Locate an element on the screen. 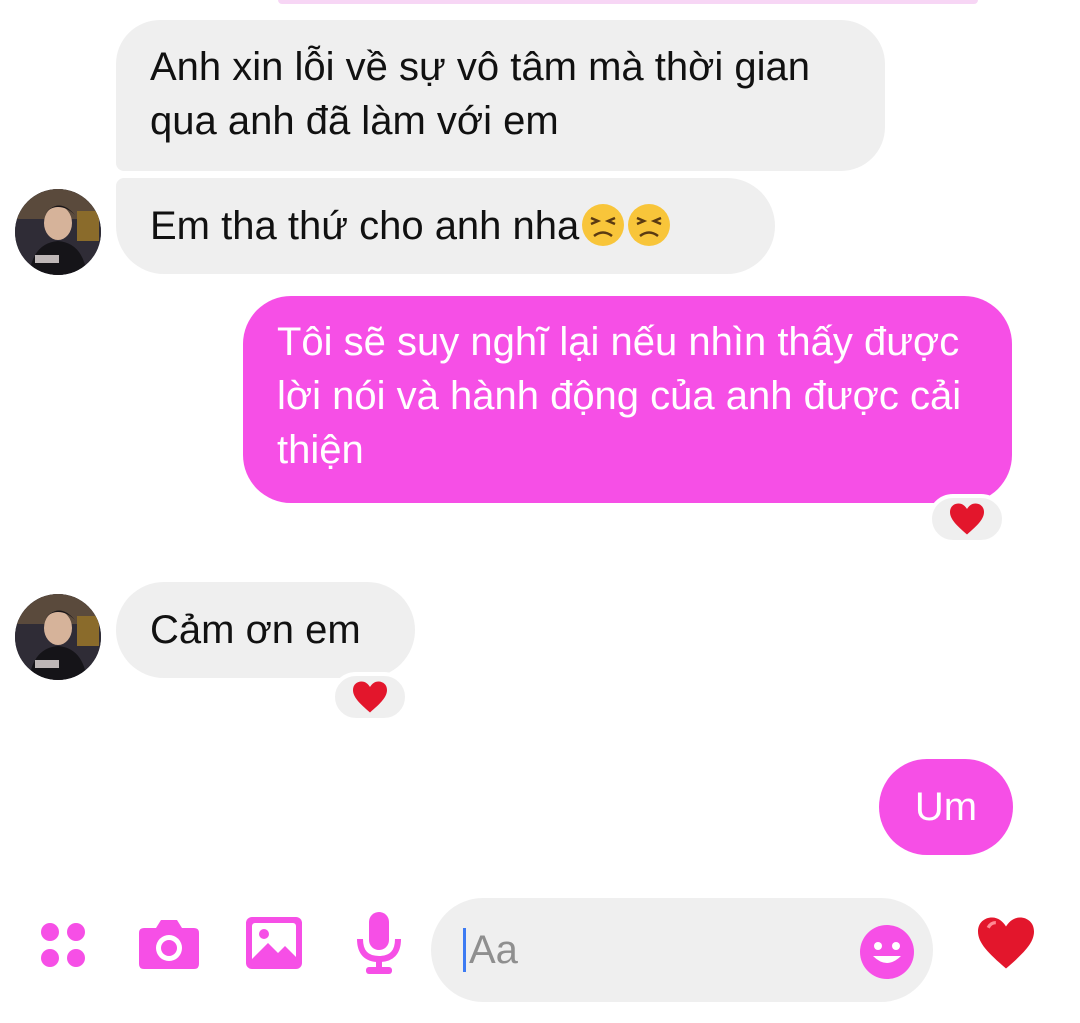 This screenshot has height=1023, width=1080. emoji-icon is located at coordinates (887, 952).